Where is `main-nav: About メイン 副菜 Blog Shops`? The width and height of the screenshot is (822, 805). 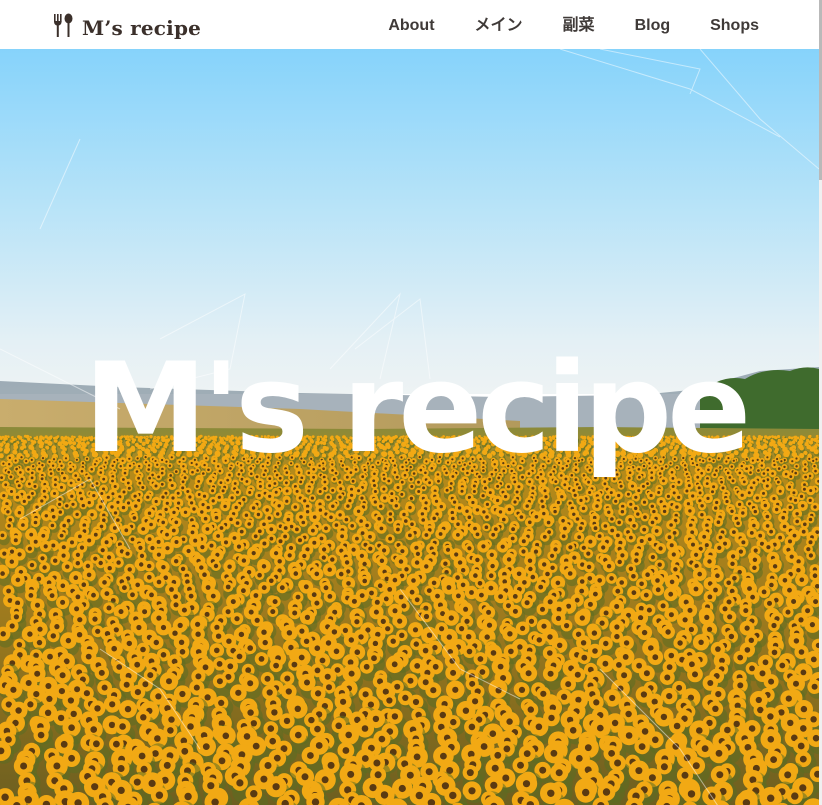 main-nav: About メイン 副菜 Blog Shops is located at coordinates (553, 26).